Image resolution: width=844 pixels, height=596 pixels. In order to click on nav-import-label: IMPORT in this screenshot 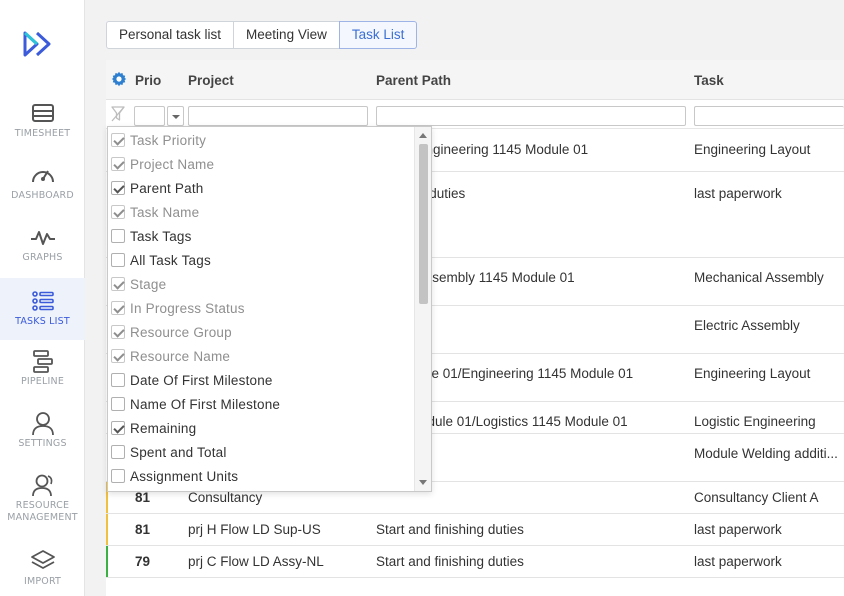, I will do `click(42, 581)`.